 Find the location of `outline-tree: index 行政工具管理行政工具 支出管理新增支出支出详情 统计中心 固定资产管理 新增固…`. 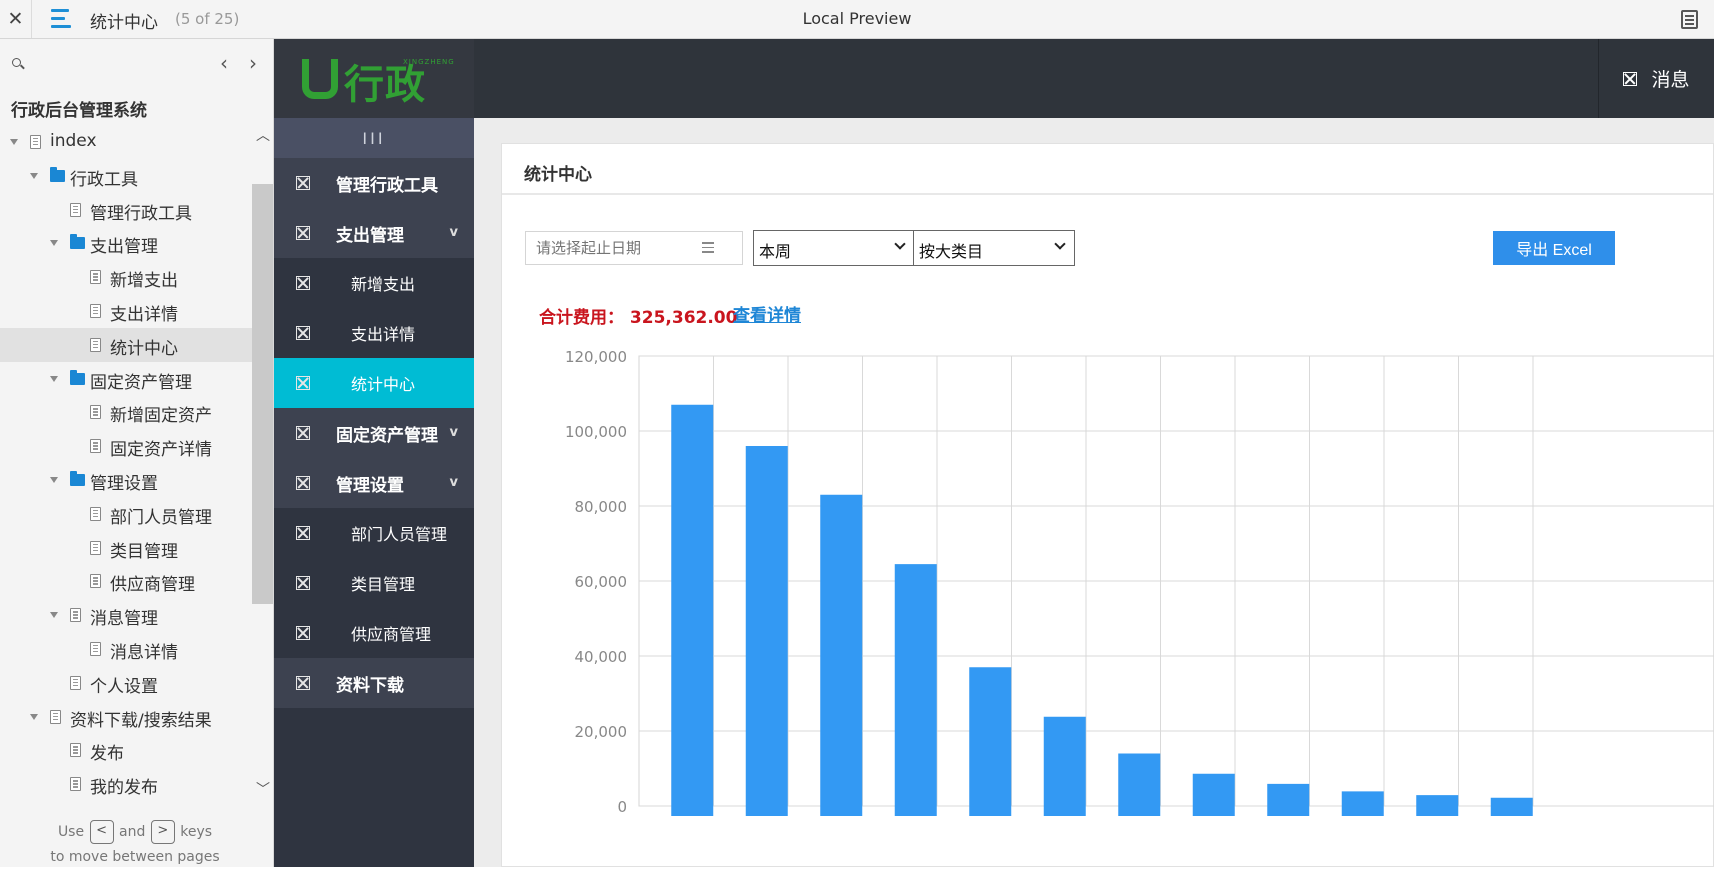

outline-tree: index 行政工具管理行政工具 支出管理新增支出支出详情 统计中心 固定资产管理 新增固… is located at coordinates (126, 463).